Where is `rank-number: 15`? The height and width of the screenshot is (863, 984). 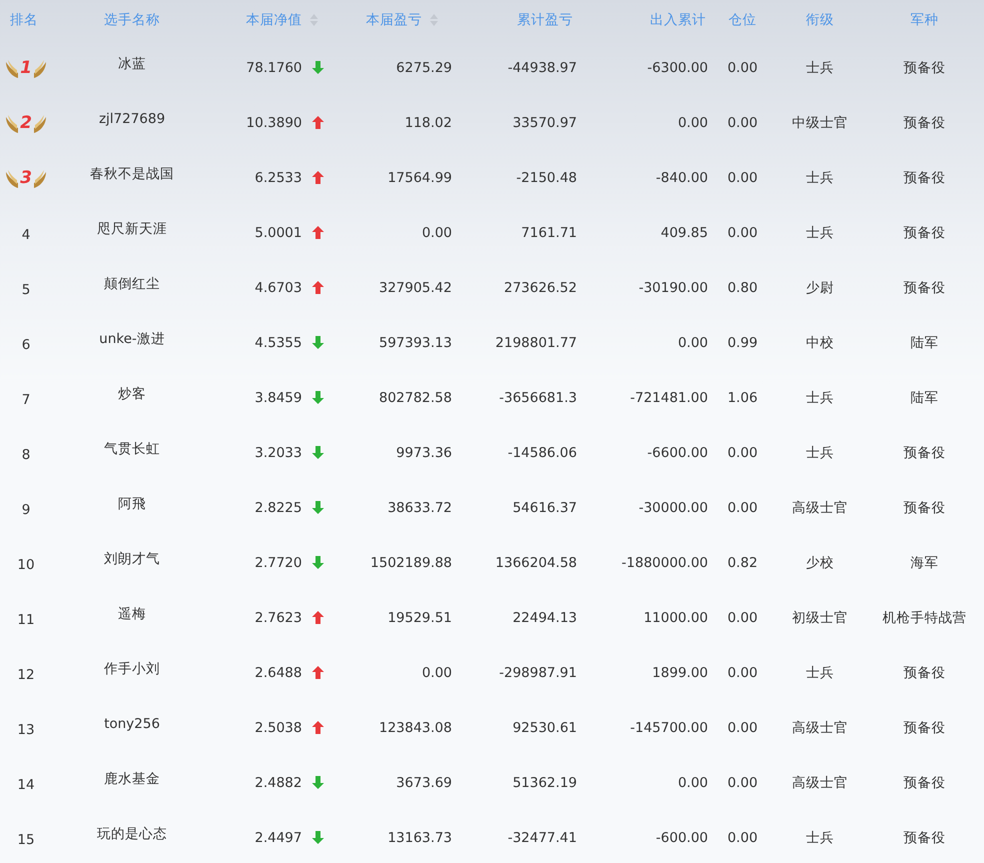
rank-number: 15 is located at coordinates (26, 840).